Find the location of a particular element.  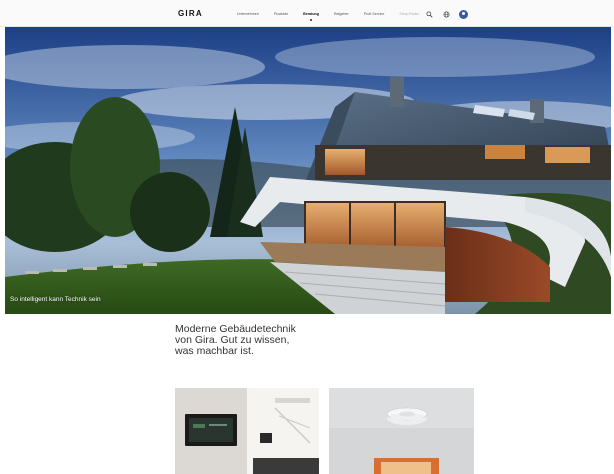

teaser-card-interior is located at coordinates (247, 431).